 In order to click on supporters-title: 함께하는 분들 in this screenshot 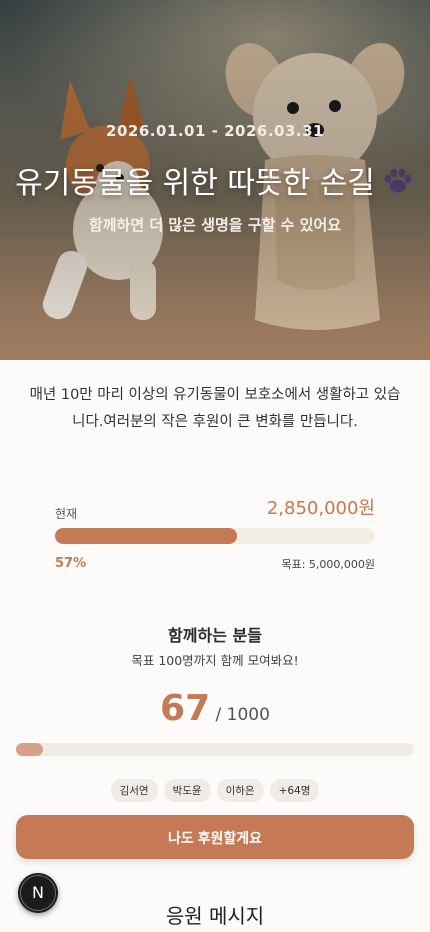, I will do `click(215, 635)`.